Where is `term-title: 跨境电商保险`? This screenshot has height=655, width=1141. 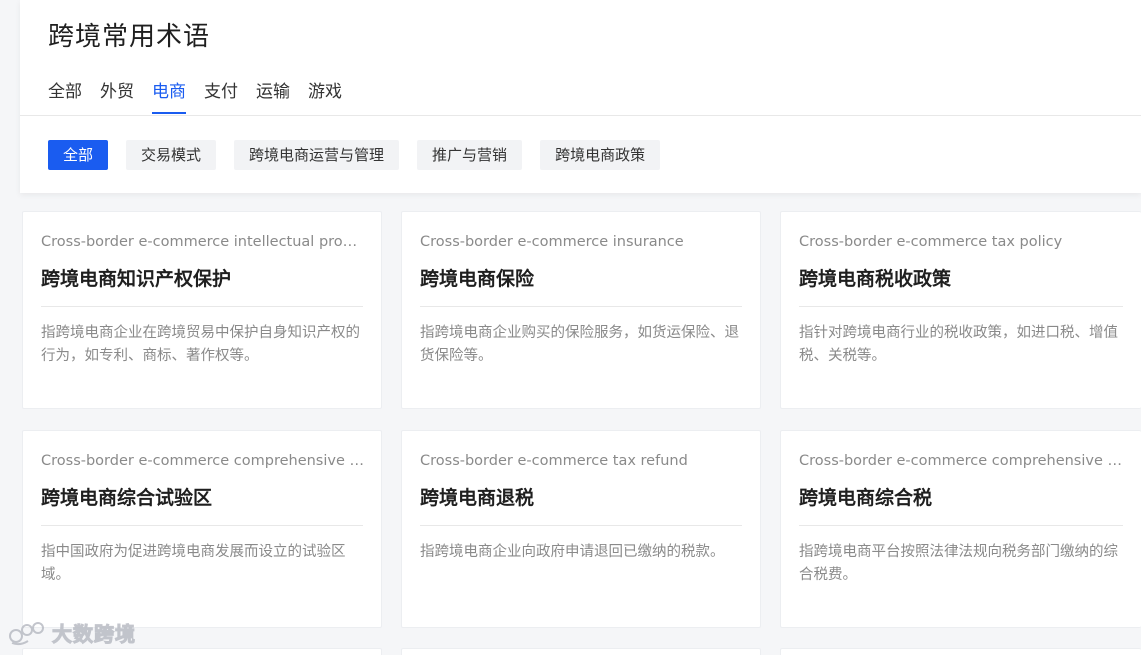
term-title: 跨境电商保险 is located at coordinates (477, 279).